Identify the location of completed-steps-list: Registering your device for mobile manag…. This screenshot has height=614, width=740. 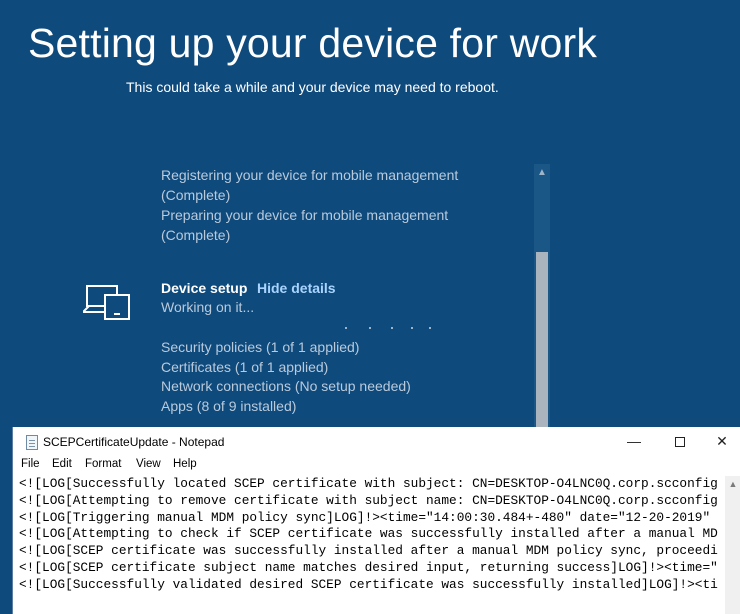
(309, 205).